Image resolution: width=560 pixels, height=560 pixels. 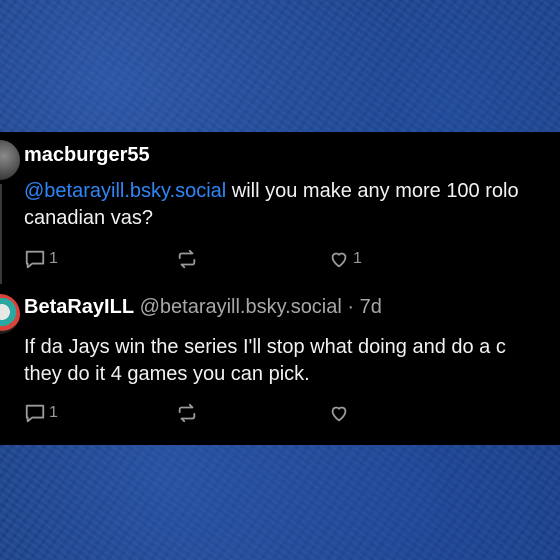 What do you see at coordinates (372, 191) in the screenshot?
I see `post-text-segment: will you make any more 100 rolo` at bounding box center [372, 191].